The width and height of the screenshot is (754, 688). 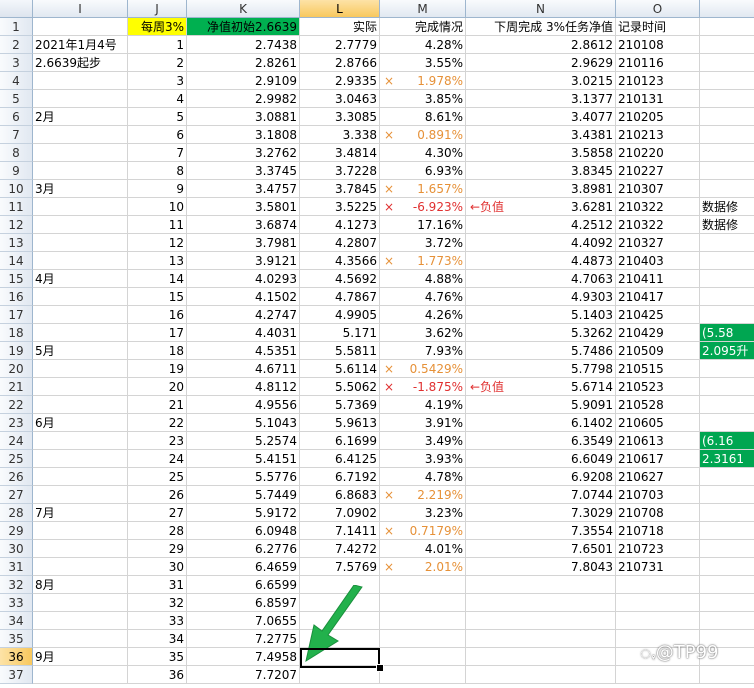 What do you see at coordinates (16, 531) in the screenshot?
I see `row-header: 29` at bounding box center [16, 531].